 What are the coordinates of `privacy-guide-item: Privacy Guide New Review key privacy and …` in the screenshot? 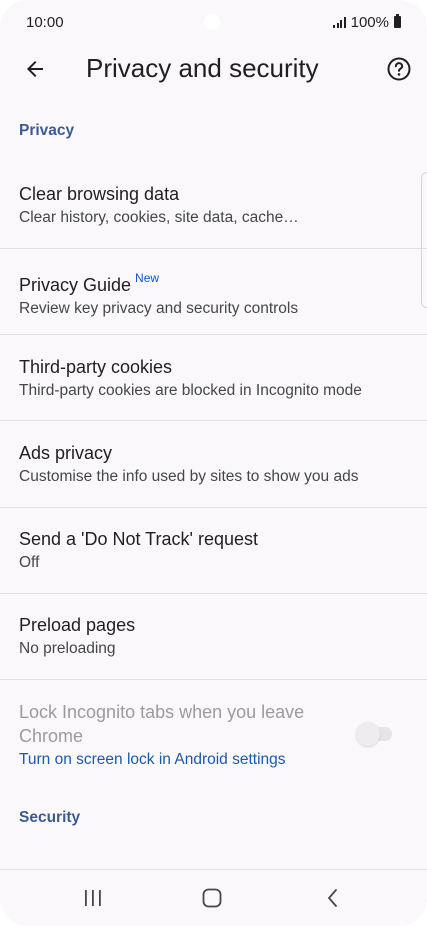 It's located at (213, 294).